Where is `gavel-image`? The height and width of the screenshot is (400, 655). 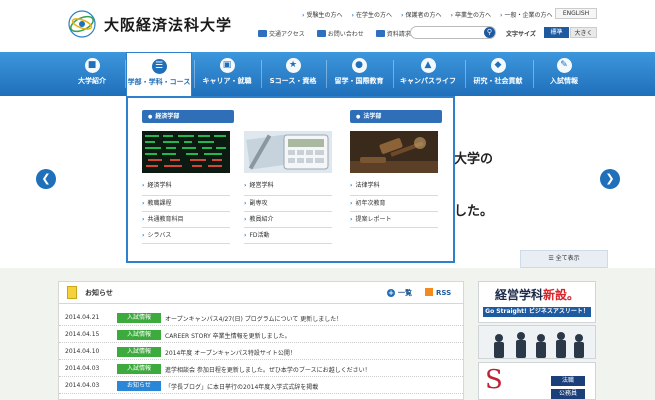 gavel-image is located at coordinates (394, 152).